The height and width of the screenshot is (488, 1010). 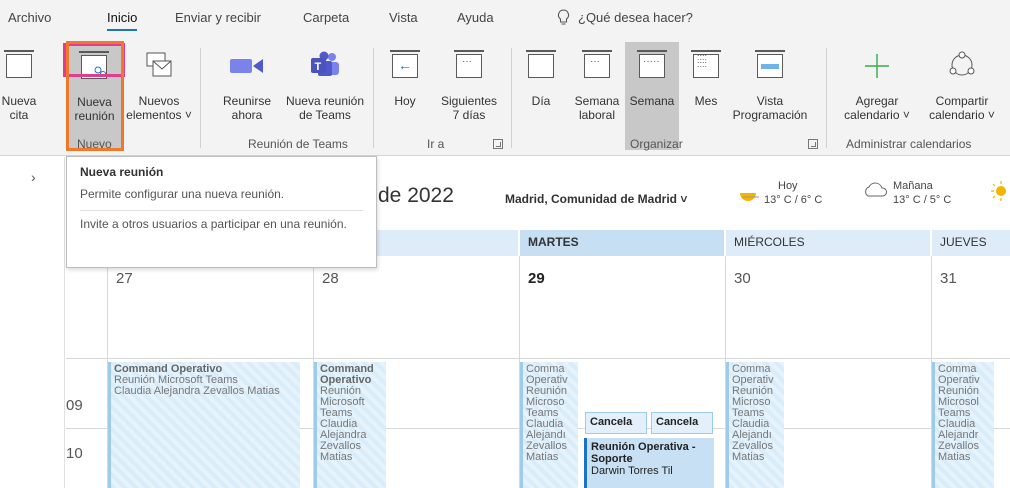 I want to click on video-camera-icon, so click(x=246, y=66).